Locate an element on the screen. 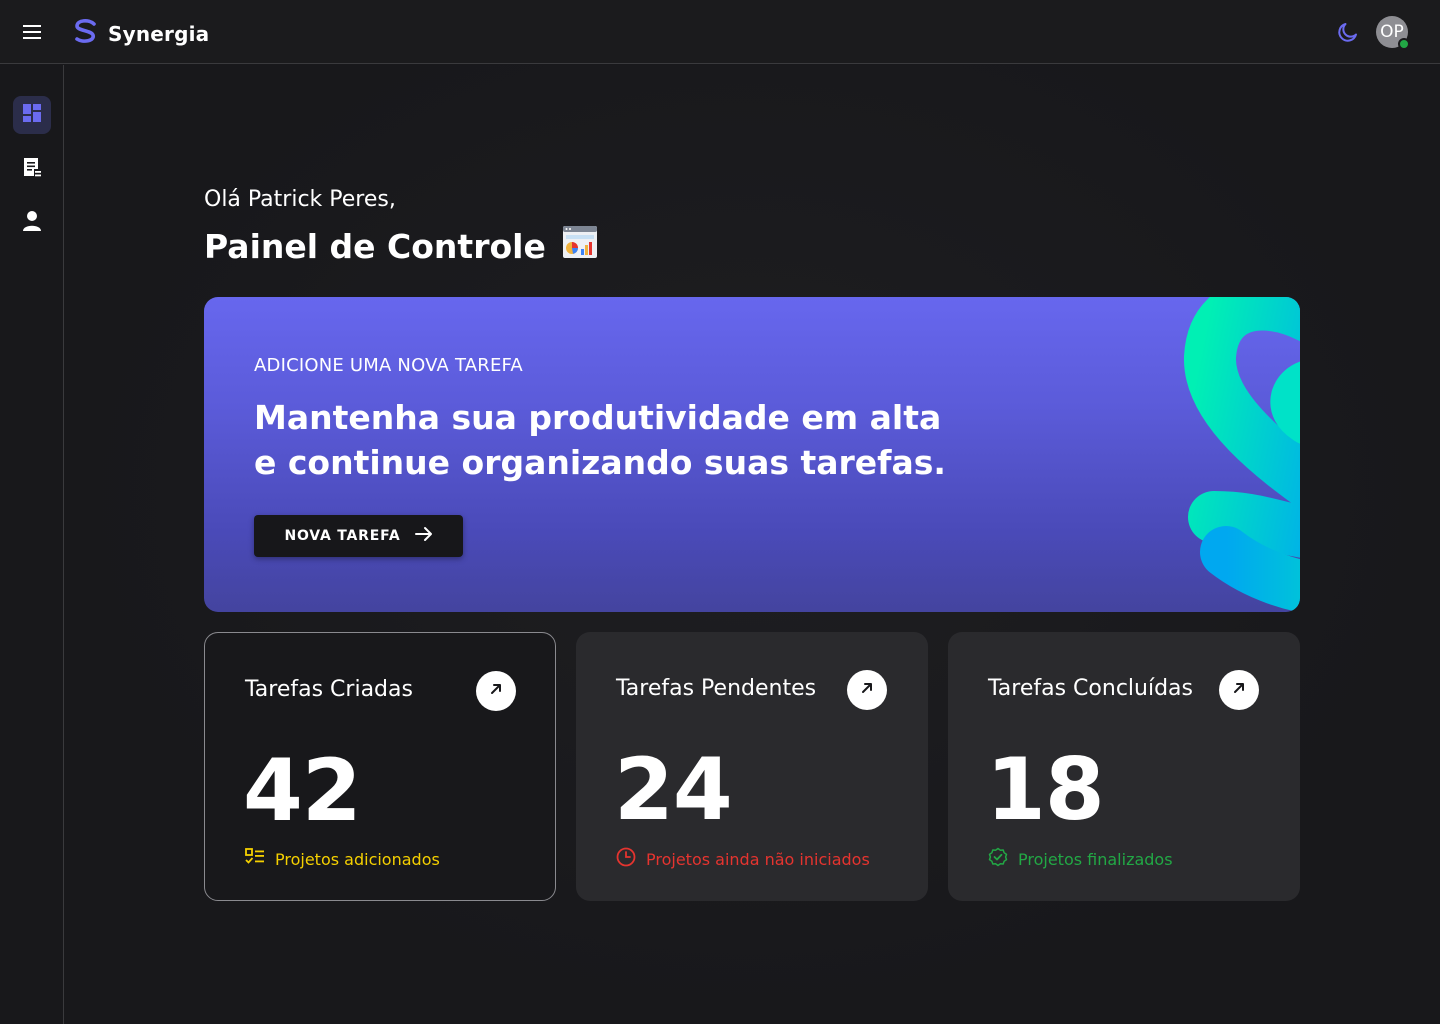  moon-icon is located at coordinates (1348, 32).